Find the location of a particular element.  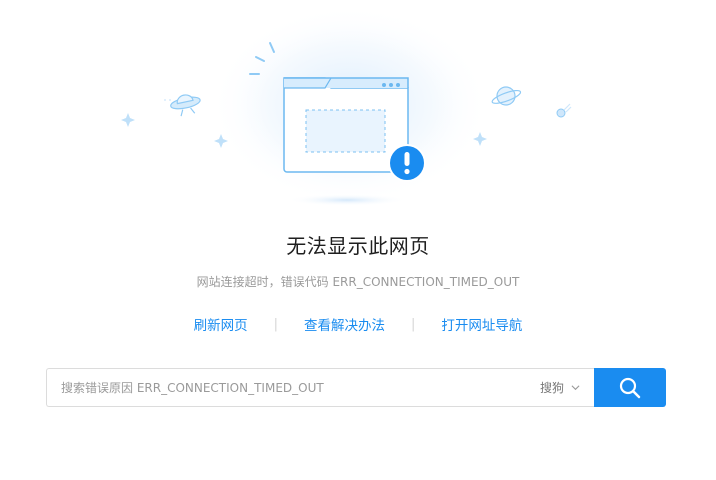

search-input is located at coordinates (289, 387).